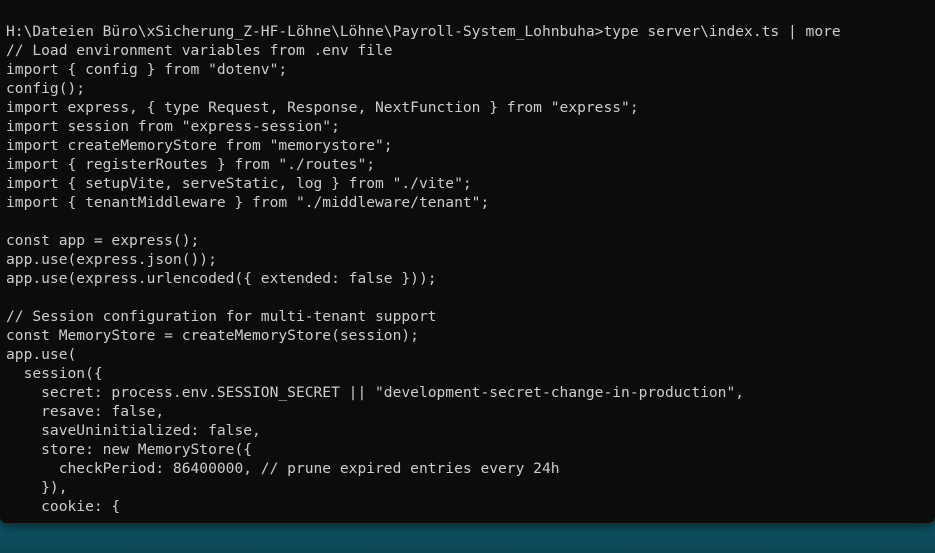 The image size is (935, 553). What do you see at coordinates (111, 259) in the screenshot?
I see `code-line: app.use(express.json());` at bounding box center [111, 259].